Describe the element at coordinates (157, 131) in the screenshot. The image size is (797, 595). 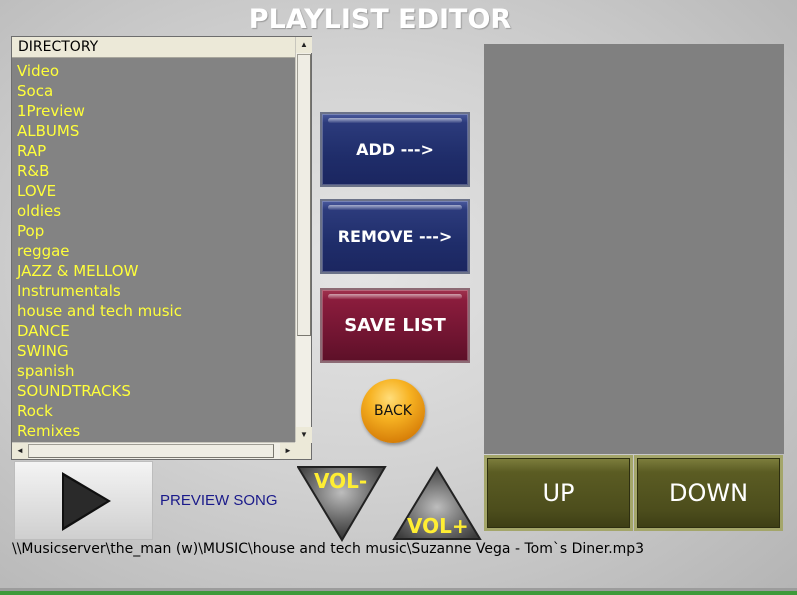
I see `list-item: ALBUMS` at that location.